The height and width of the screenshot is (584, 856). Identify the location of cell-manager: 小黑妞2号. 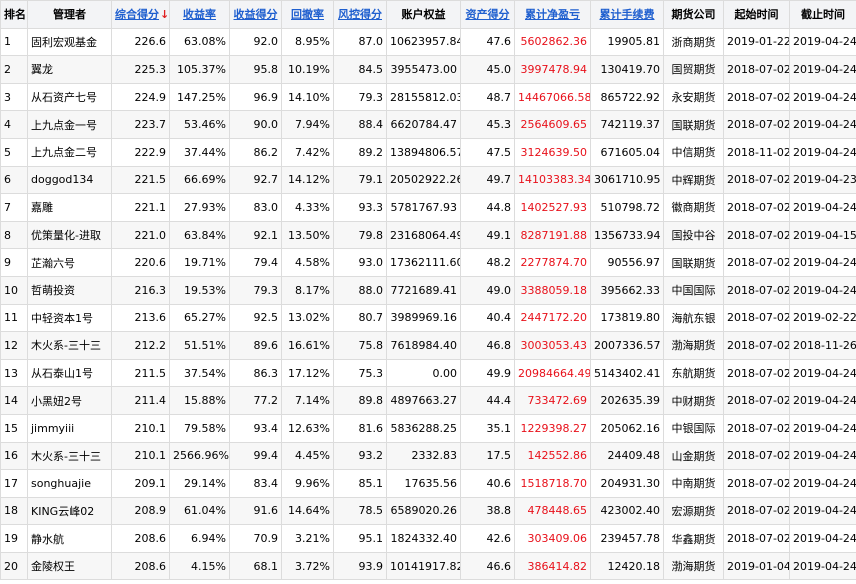
(69, 400).